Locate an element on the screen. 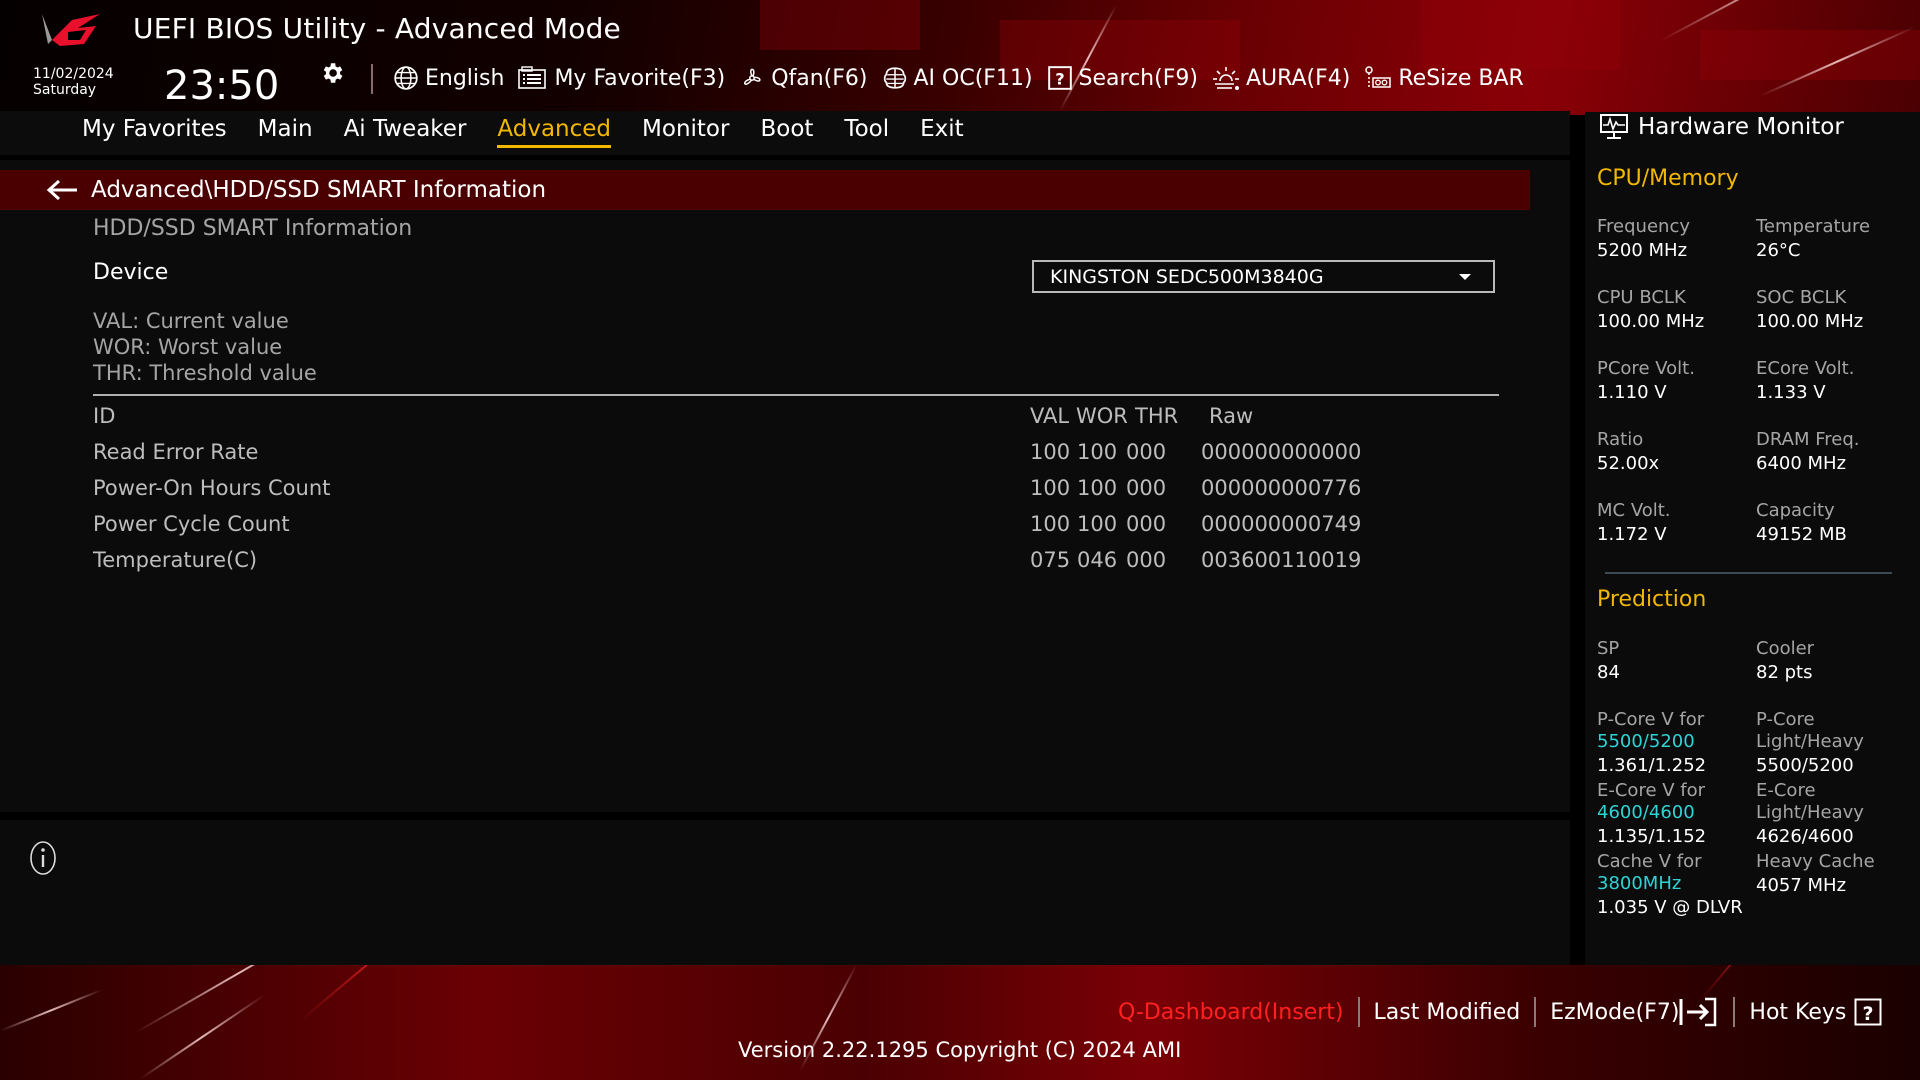  gear-icon is located at coordinates (332, 73).